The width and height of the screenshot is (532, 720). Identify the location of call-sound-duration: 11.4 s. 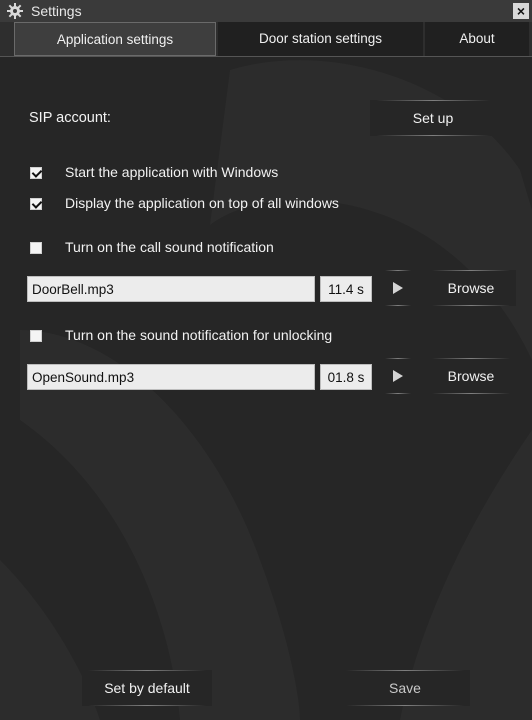
(346, 289).